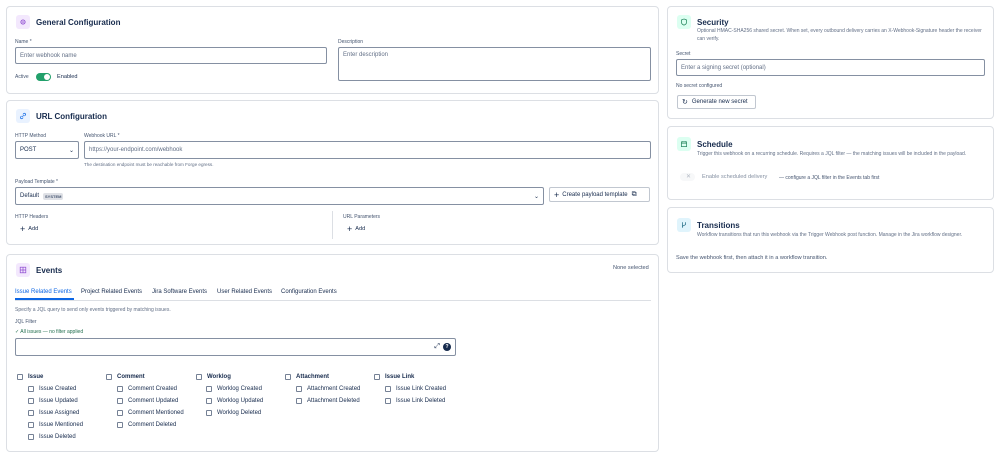  What do you see at coordinates (22, 77) in the screenshot?
I see `active-label: Active` at bounding box center [22, 77].